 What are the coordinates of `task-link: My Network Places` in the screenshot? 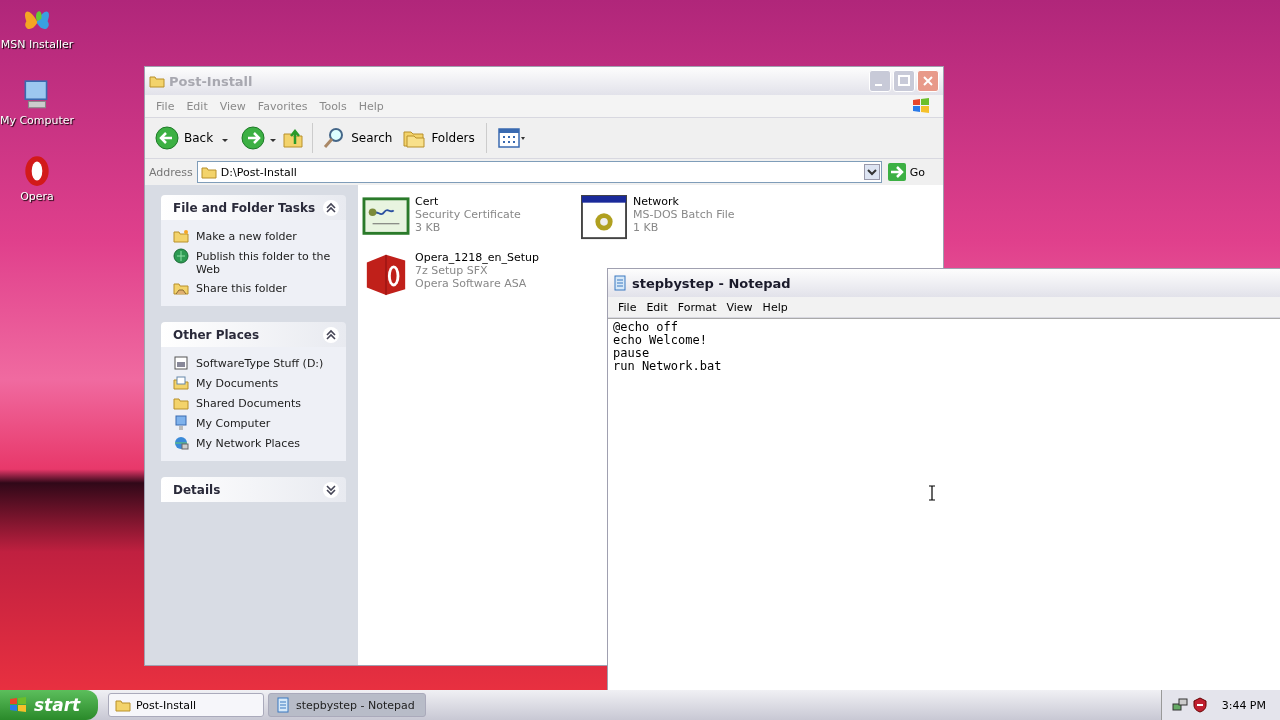 It's located at (248, 442).